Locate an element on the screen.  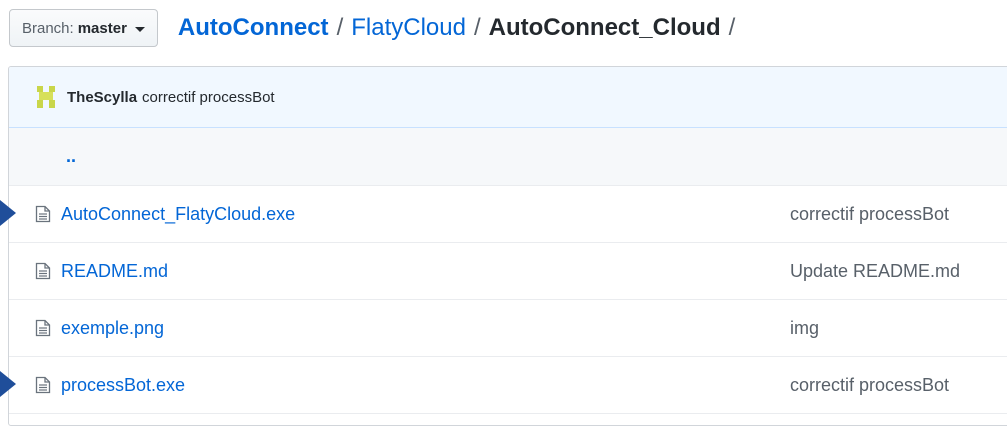
file-commit-message-link: Update README.md is located at coordinates (875, 271).